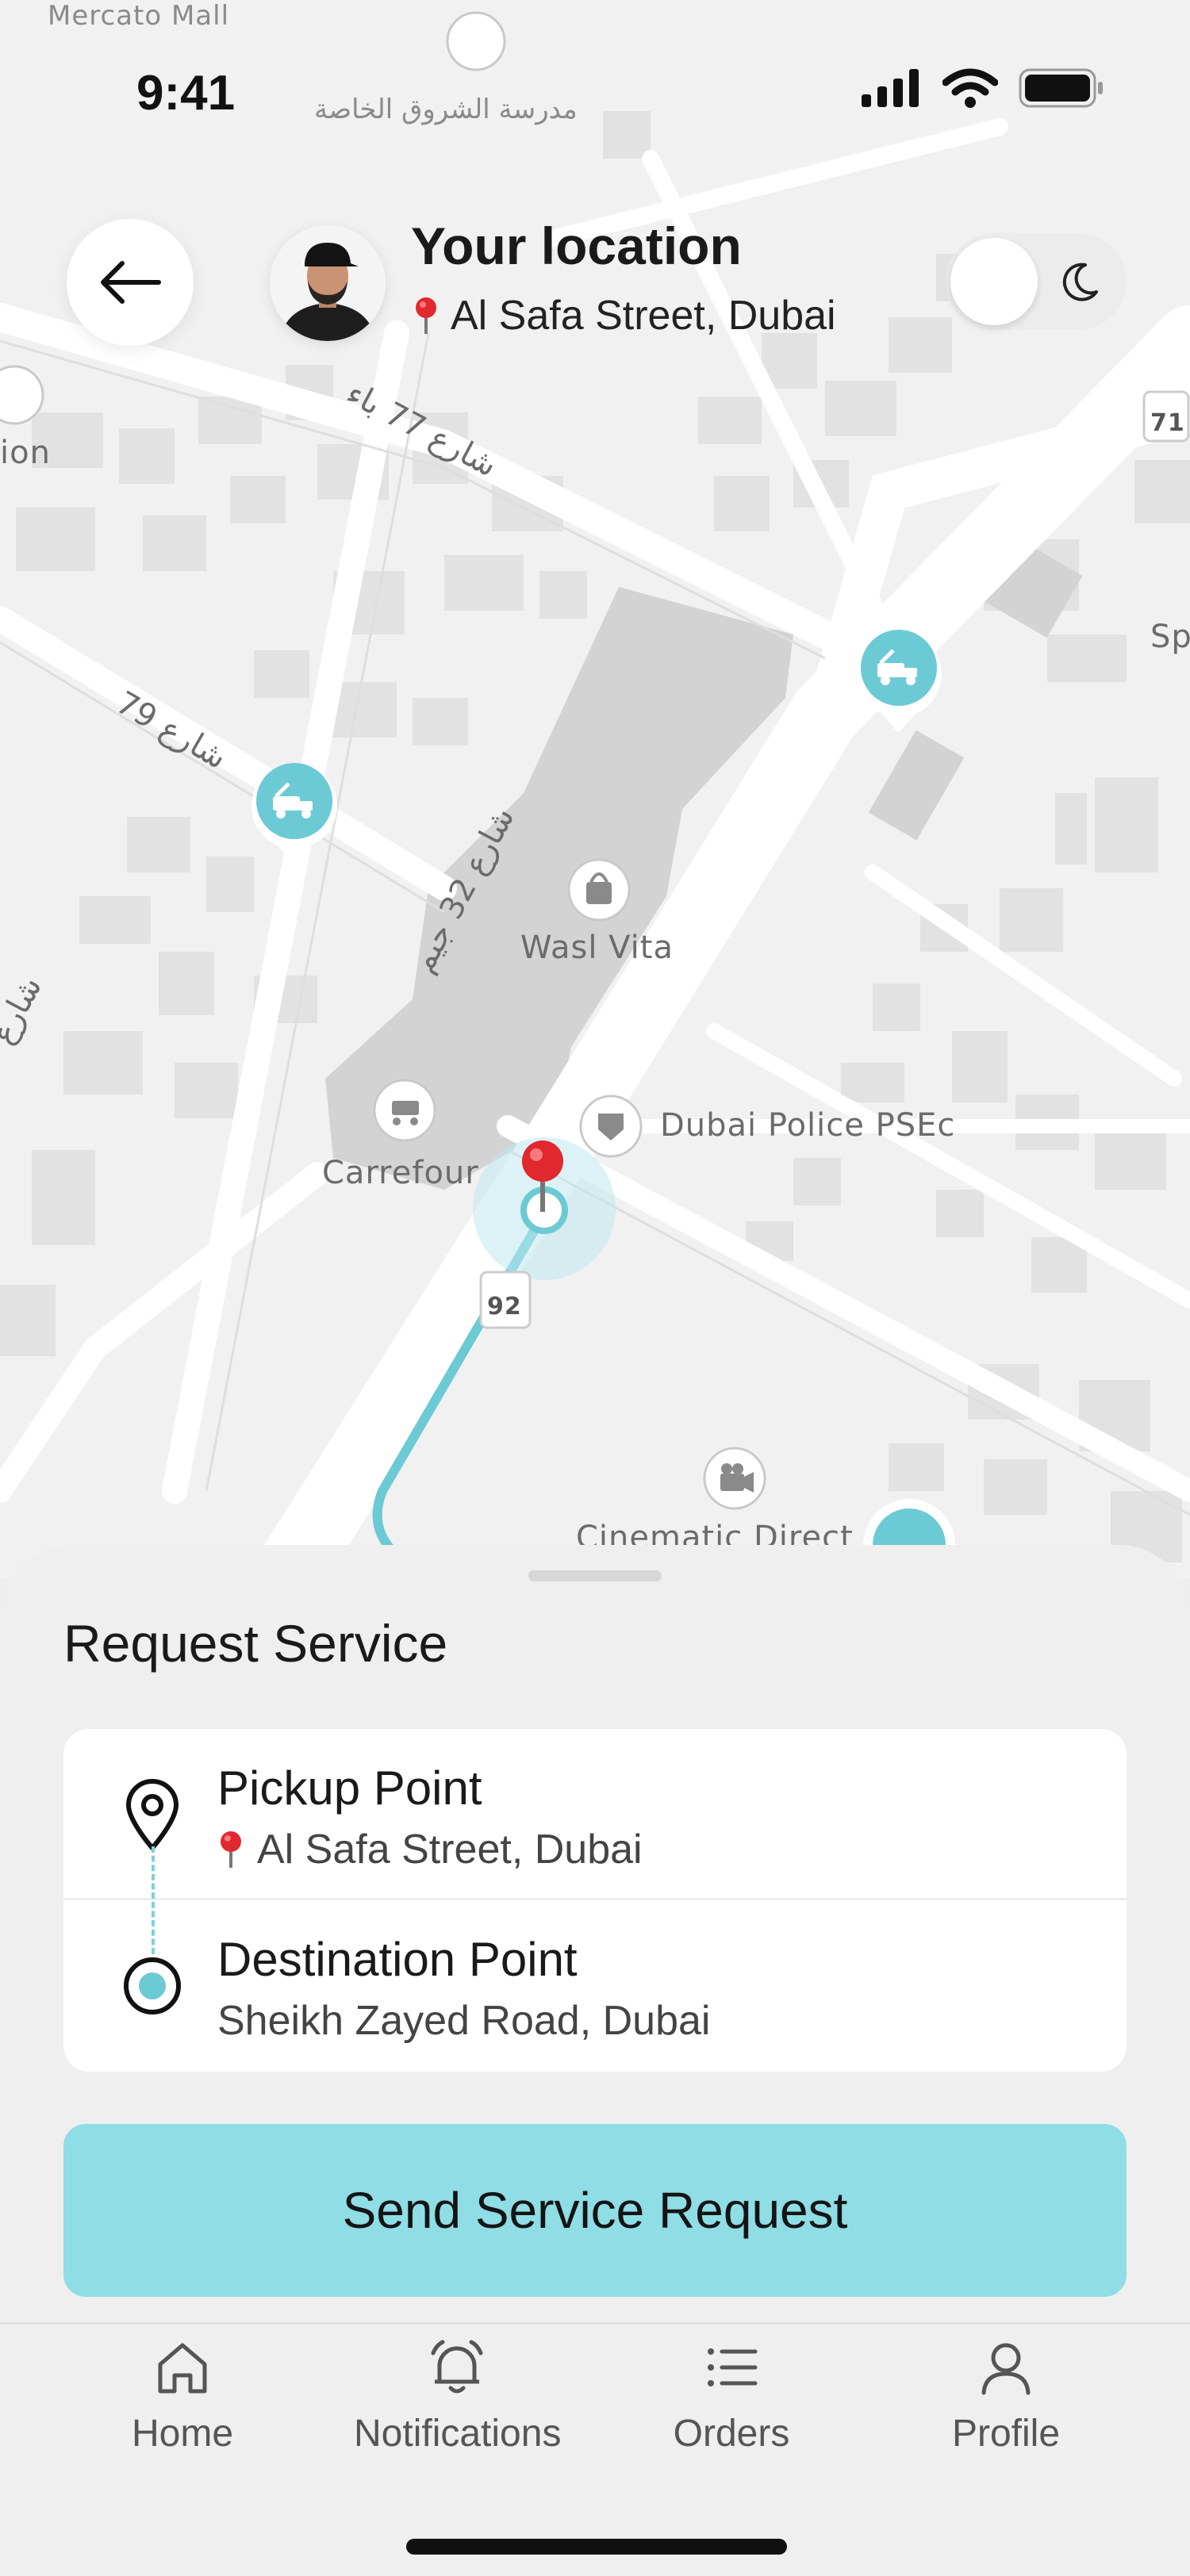 This screenshot has height=2576, width=1190. Describe the element at coordinates (255, 1643) in the screenshot. I see `sheet-title: Request Service` at that location.